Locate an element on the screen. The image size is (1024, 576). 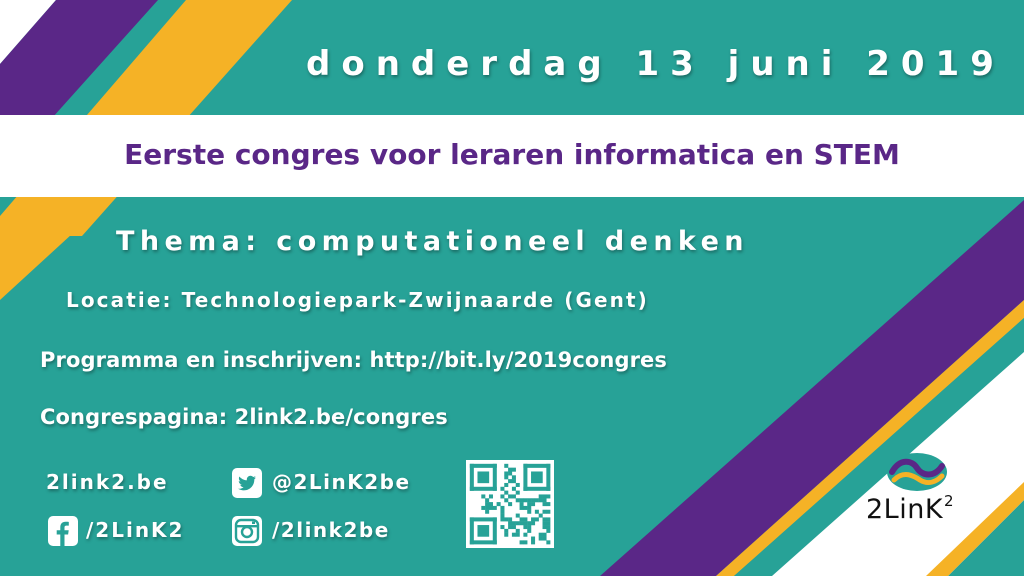
logo-mark is located at coordinates (917, 472).